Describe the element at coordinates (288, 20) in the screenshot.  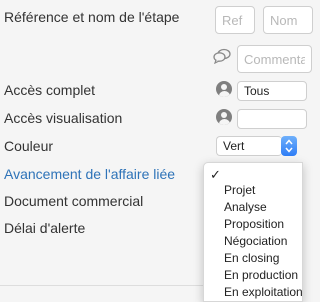
I see `name-input` at that location.